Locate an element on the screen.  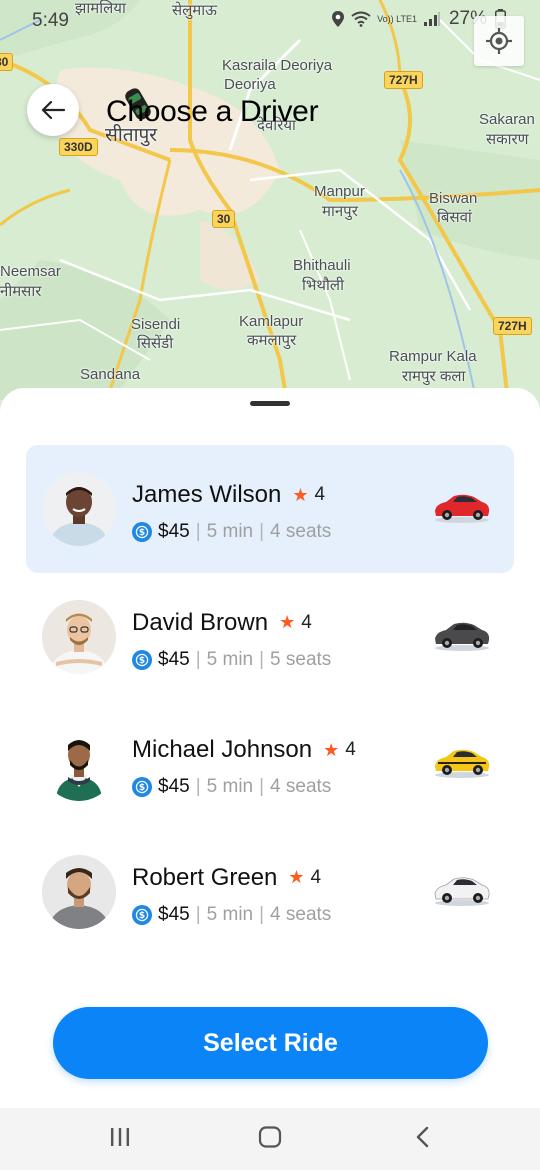
map-label-hindi: बिसवां is located at coordinates (454, 217).